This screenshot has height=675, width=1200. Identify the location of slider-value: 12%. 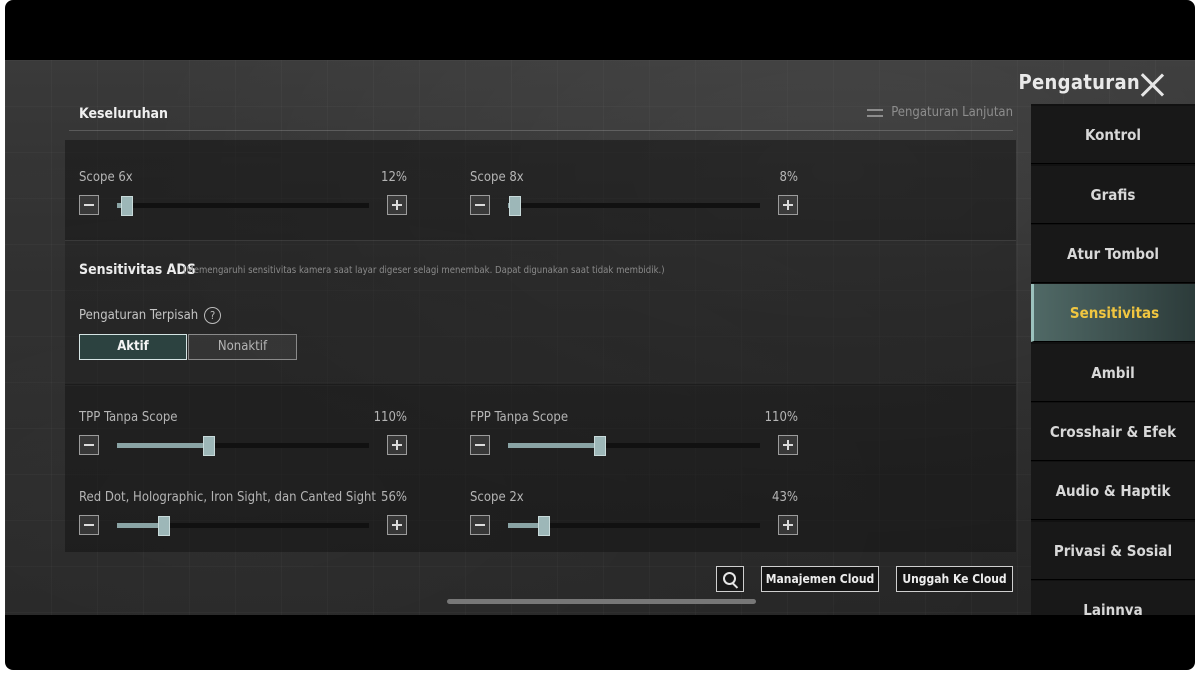
(394, 177).